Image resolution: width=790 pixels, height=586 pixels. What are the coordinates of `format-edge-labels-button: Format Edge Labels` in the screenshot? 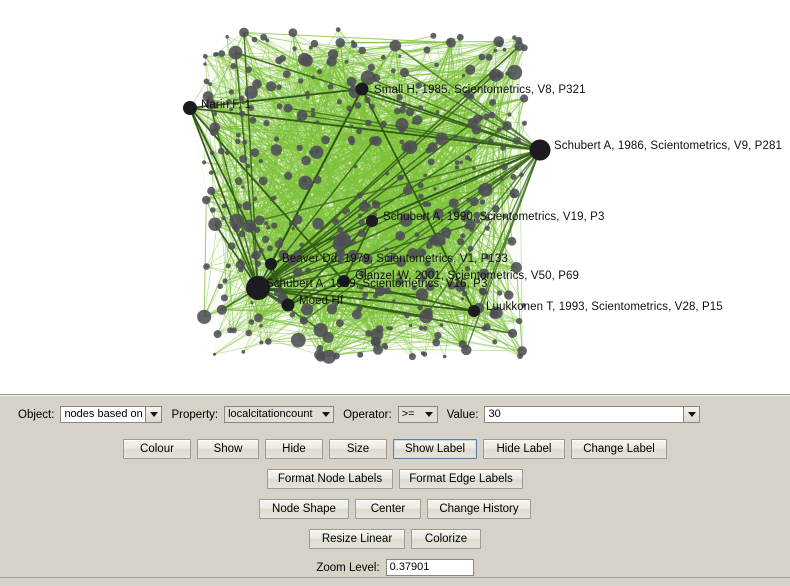 It's located at (461, 479).